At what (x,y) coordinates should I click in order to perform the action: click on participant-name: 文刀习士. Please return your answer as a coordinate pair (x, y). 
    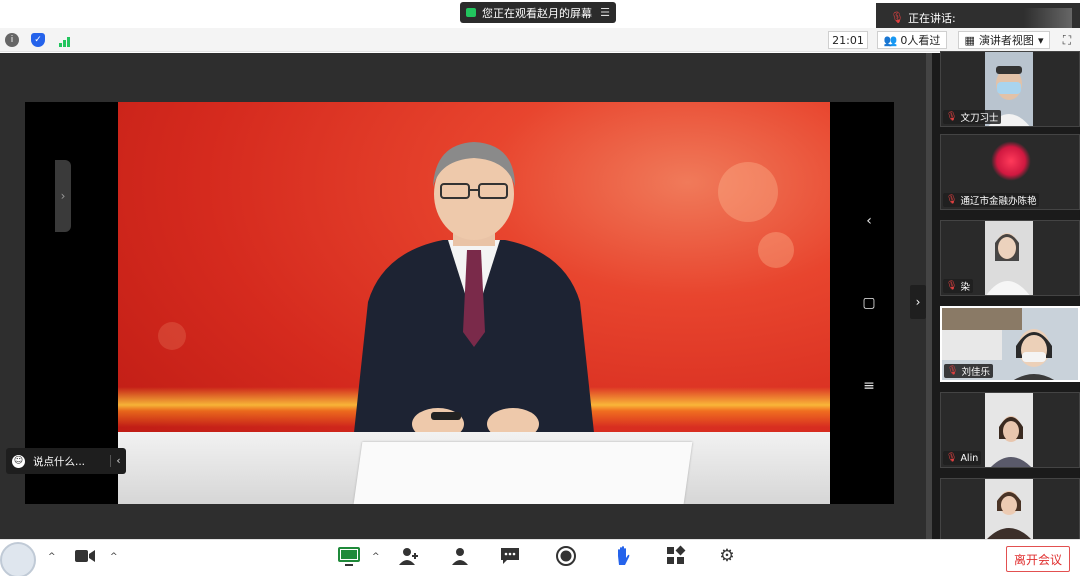
    Looking at the image, I should click on (979, 118).